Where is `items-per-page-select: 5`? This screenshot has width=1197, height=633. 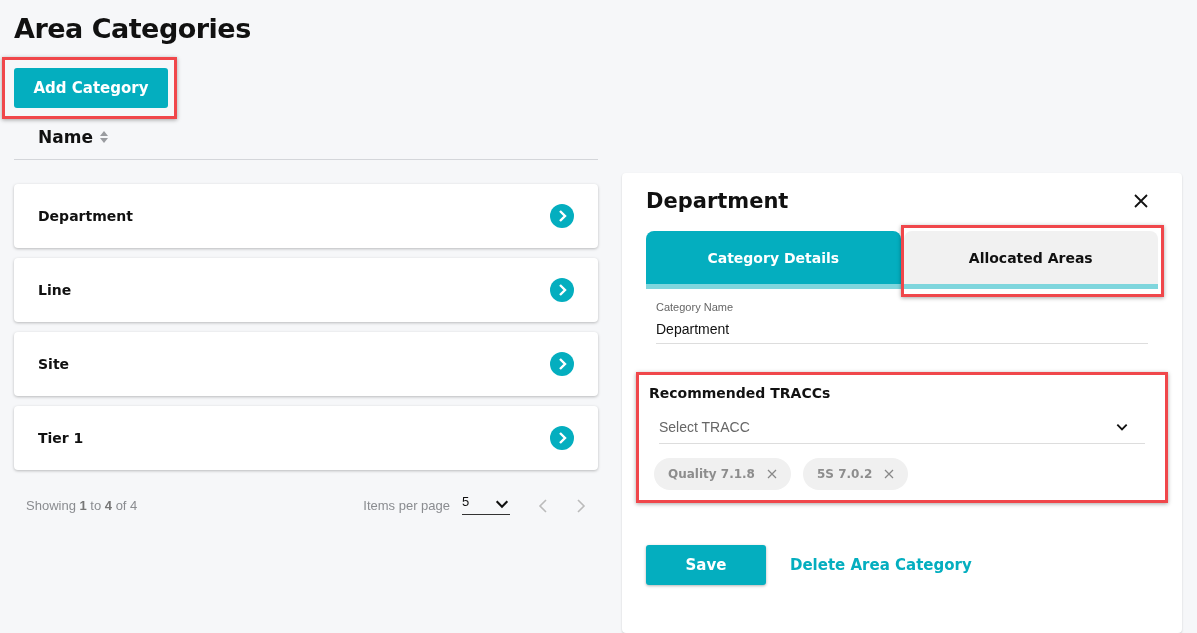 items-per-page-select: 5 is located at coordinates (486, 505).